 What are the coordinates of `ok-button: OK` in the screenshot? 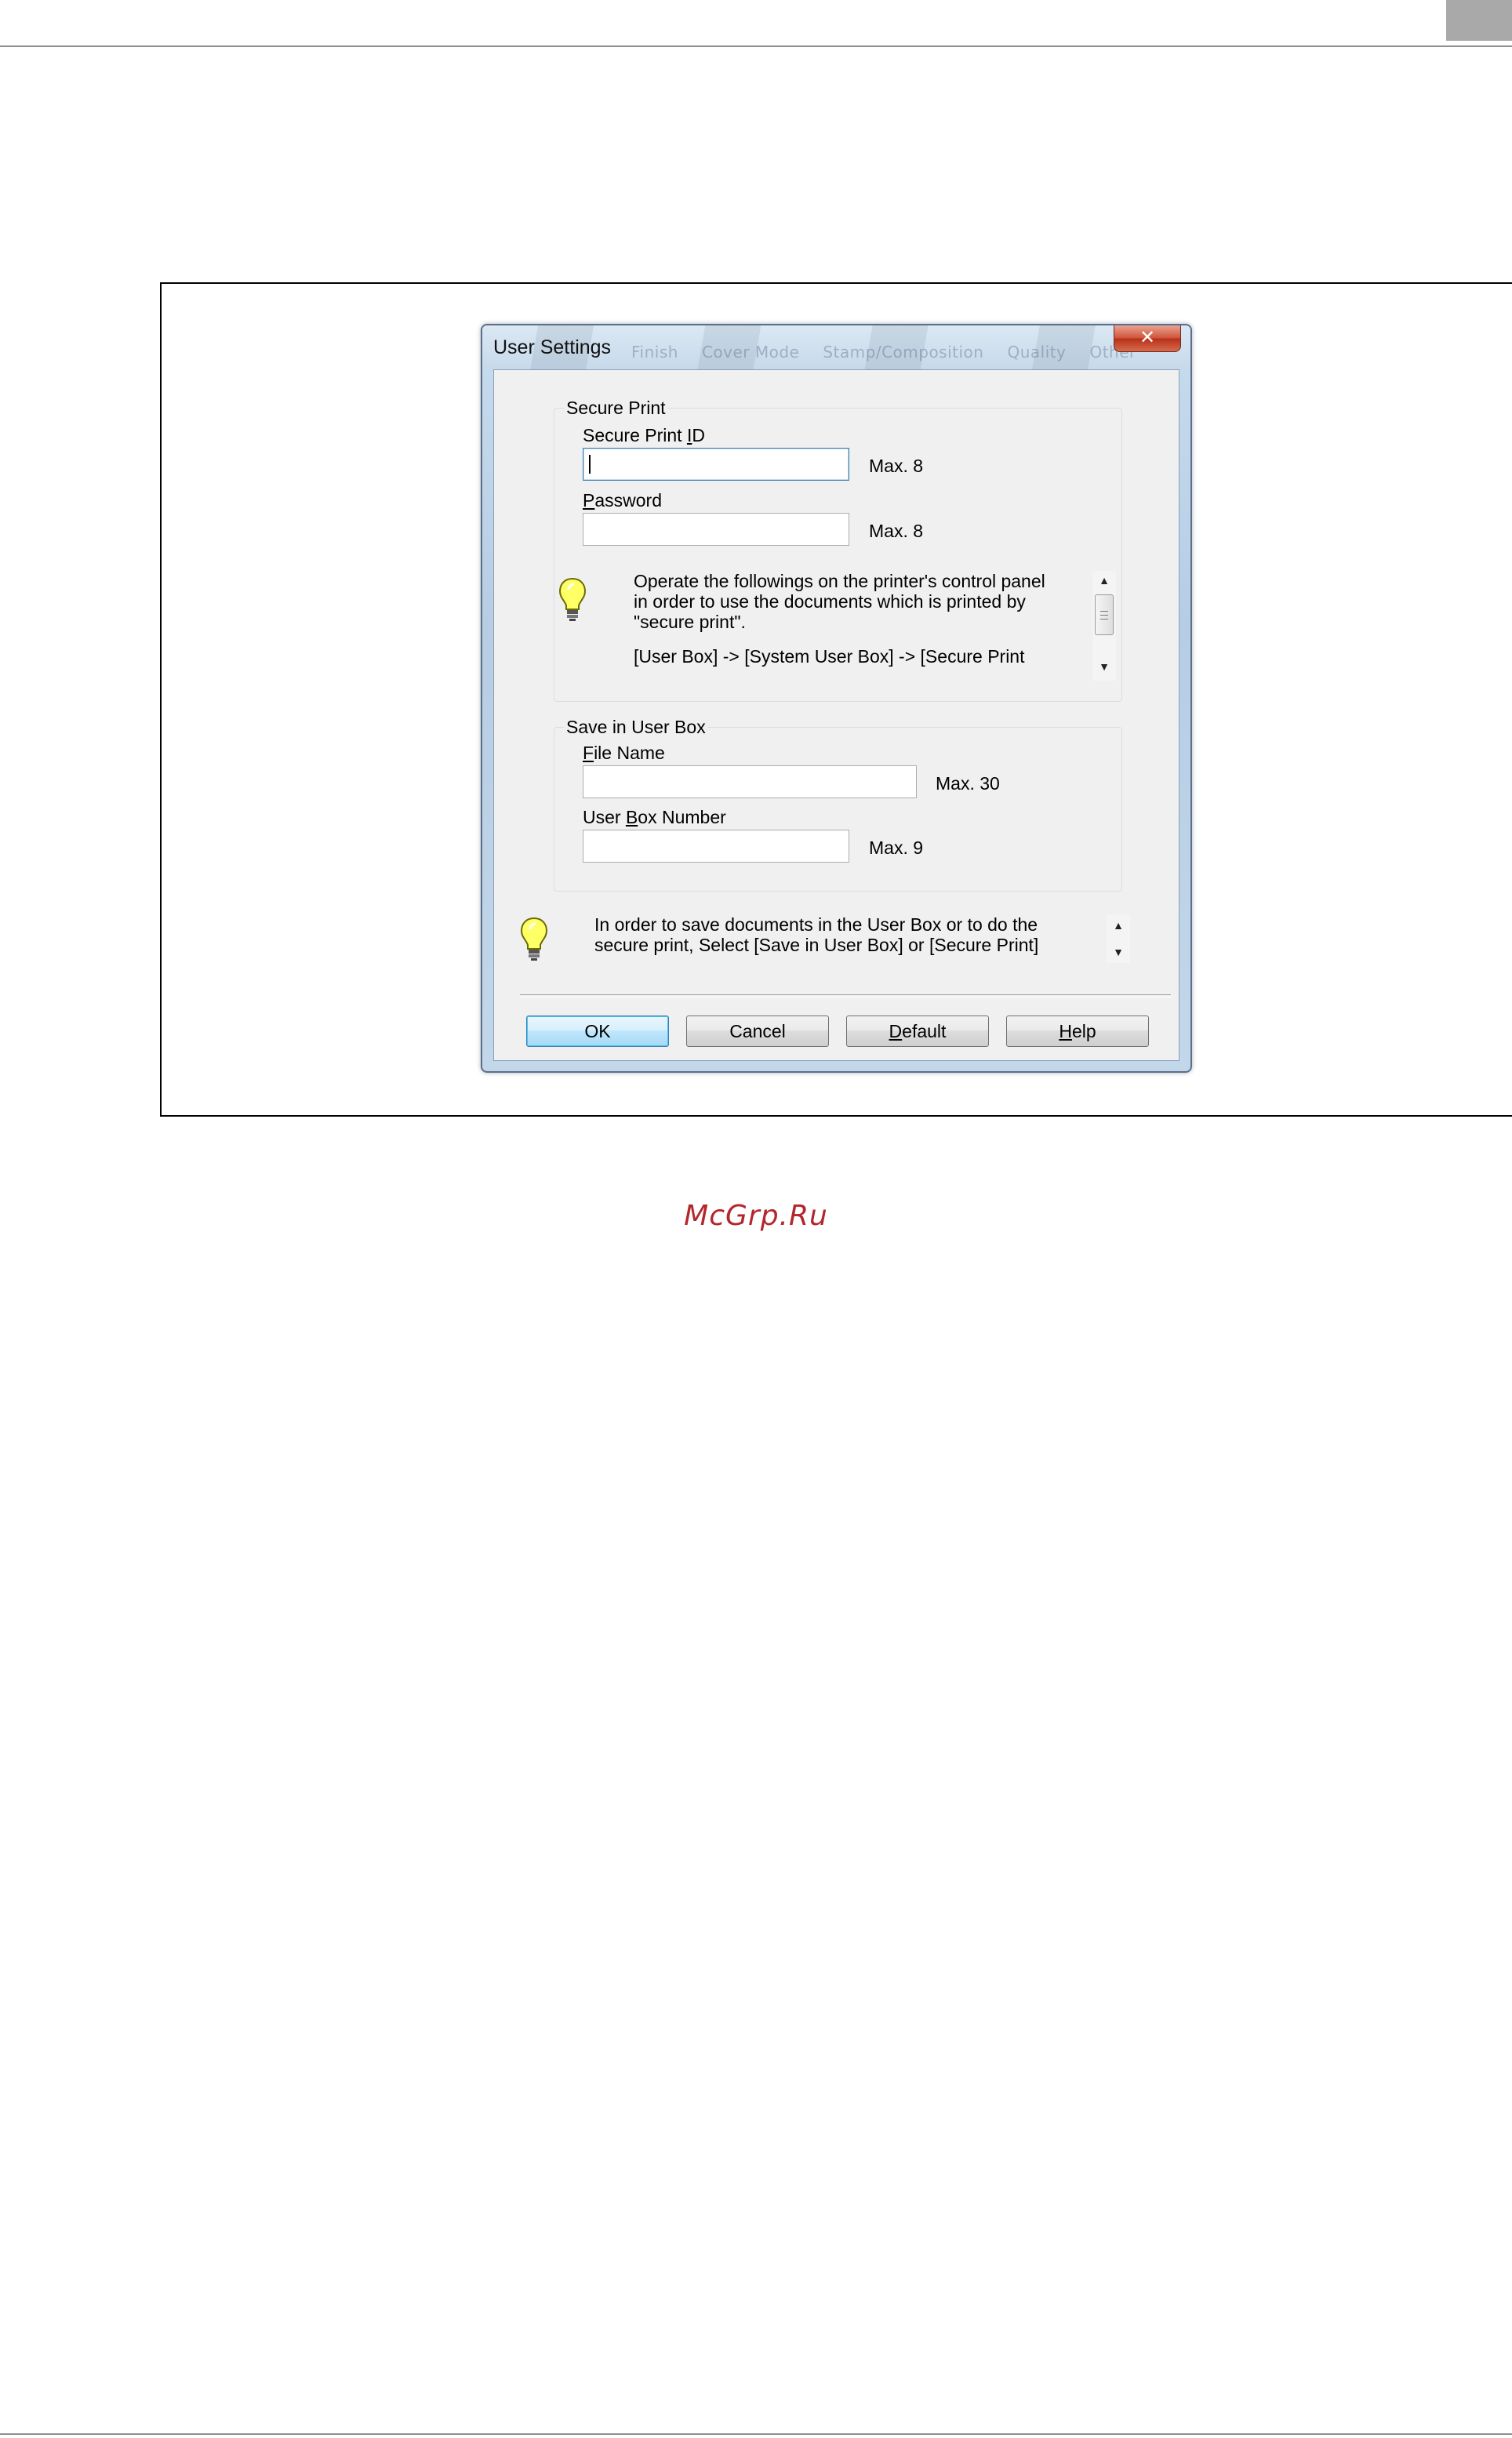 It's located at (597, 1032).